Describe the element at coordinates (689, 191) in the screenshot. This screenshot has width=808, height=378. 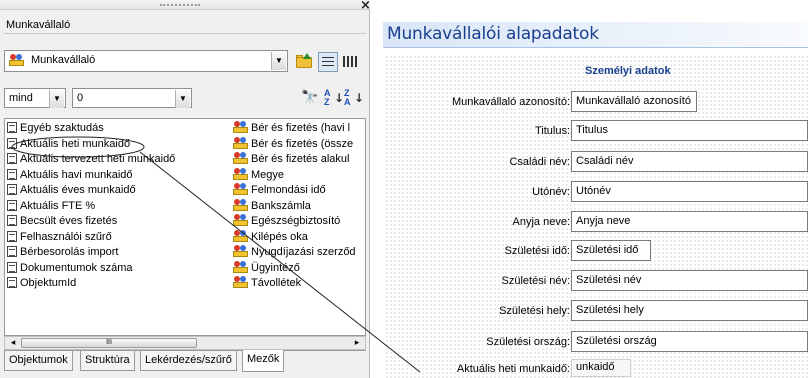
I see `given-name-field: Utónév` at that location.